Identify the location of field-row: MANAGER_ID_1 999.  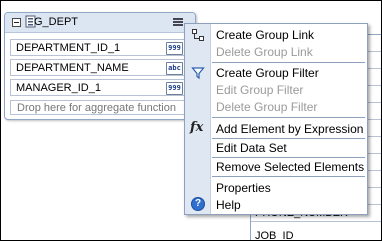
(100, 87).